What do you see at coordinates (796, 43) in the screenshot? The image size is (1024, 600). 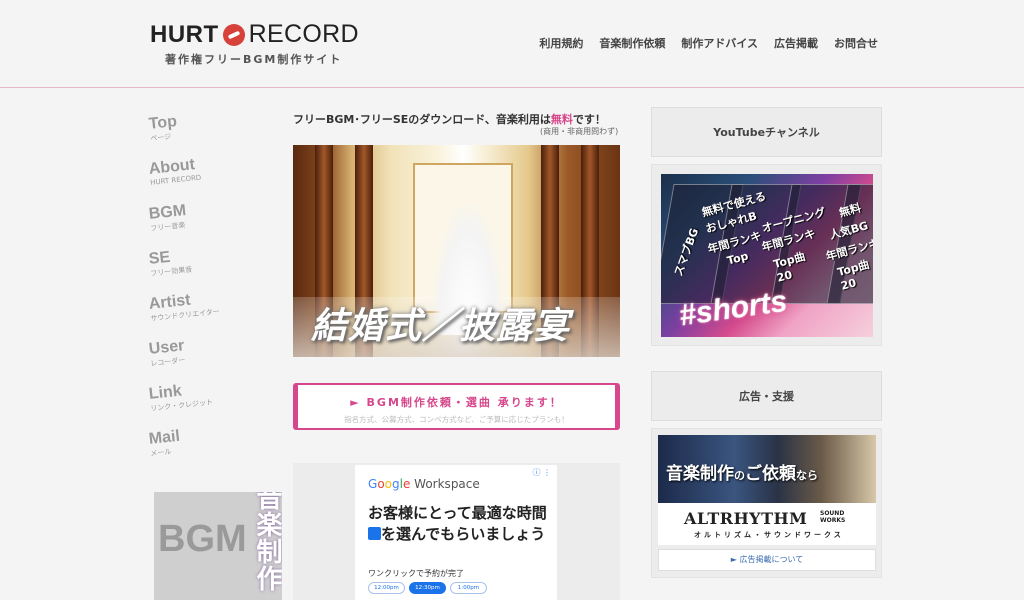 I see `nav-advertising: 広告掲載` at bounding box center [796, 43].